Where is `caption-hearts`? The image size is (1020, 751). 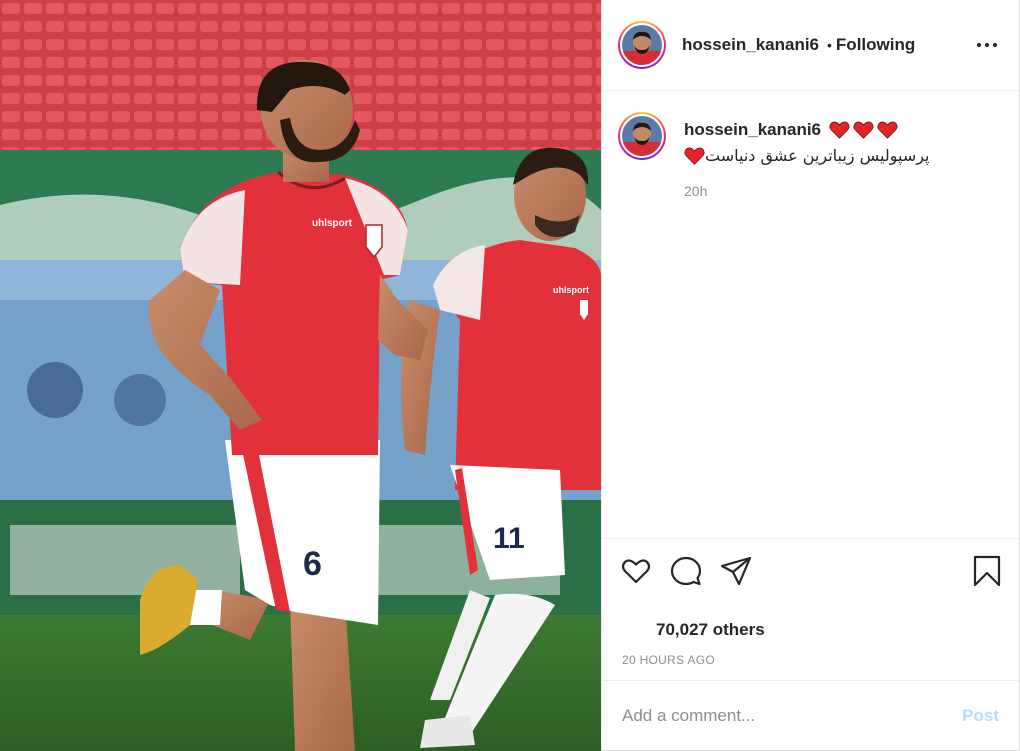 caption-hearts is located at coordinates (863, 130).